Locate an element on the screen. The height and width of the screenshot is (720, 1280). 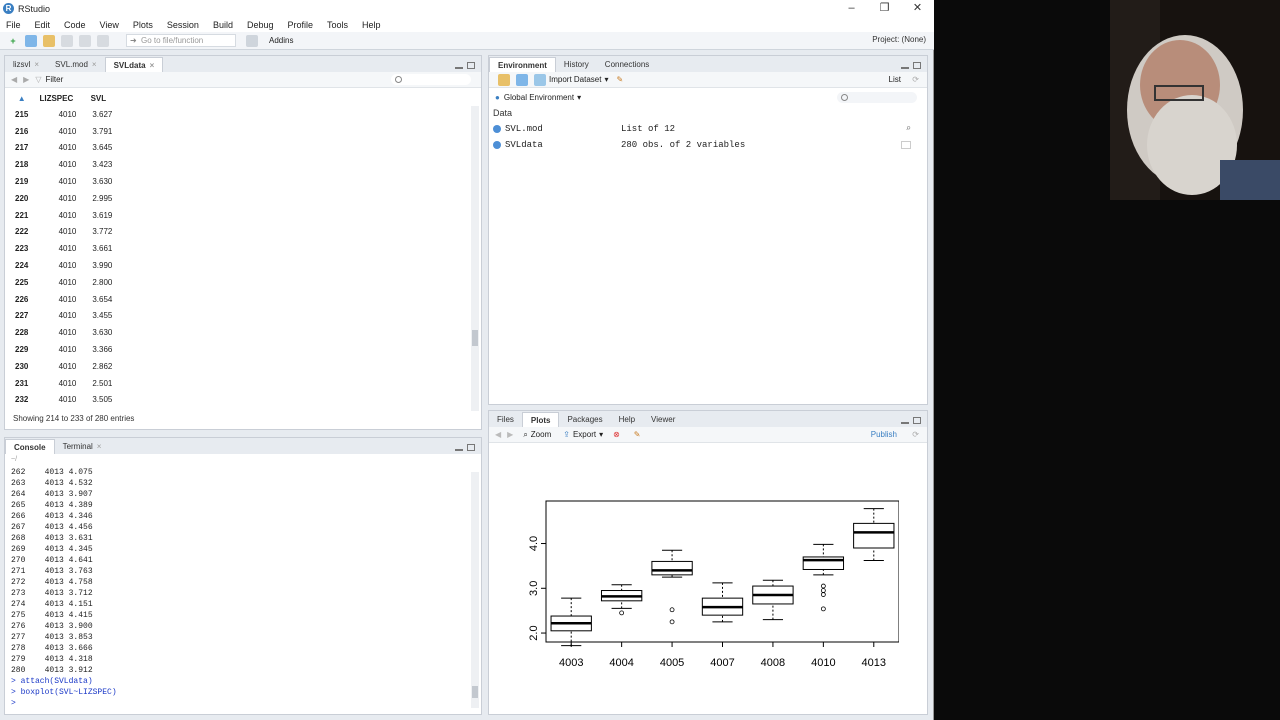
menu-edit: Edit is located at coordinates (43, 25).